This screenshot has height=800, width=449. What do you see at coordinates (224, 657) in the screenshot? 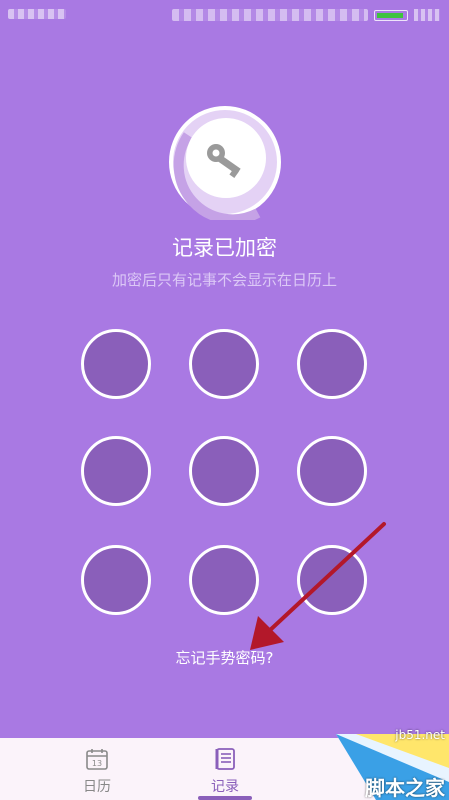
I see `forgot-pattern-link: 忘记手势密码?` at bounding box center [224, 657].